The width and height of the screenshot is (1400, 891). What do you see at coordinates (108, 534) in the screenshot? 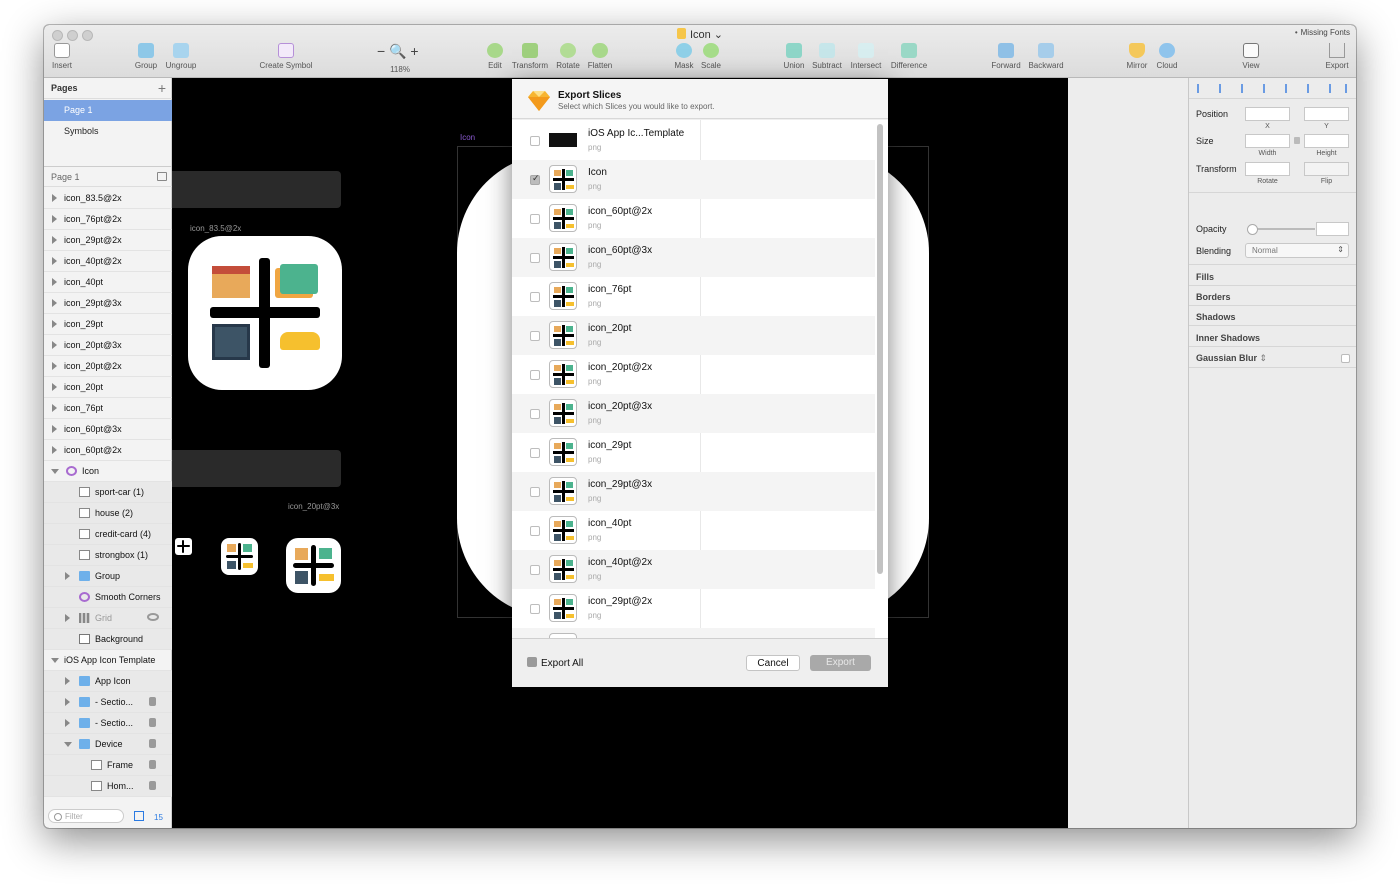
I see `layer-row: credit-card (4)` at bounding box center [108, 534].